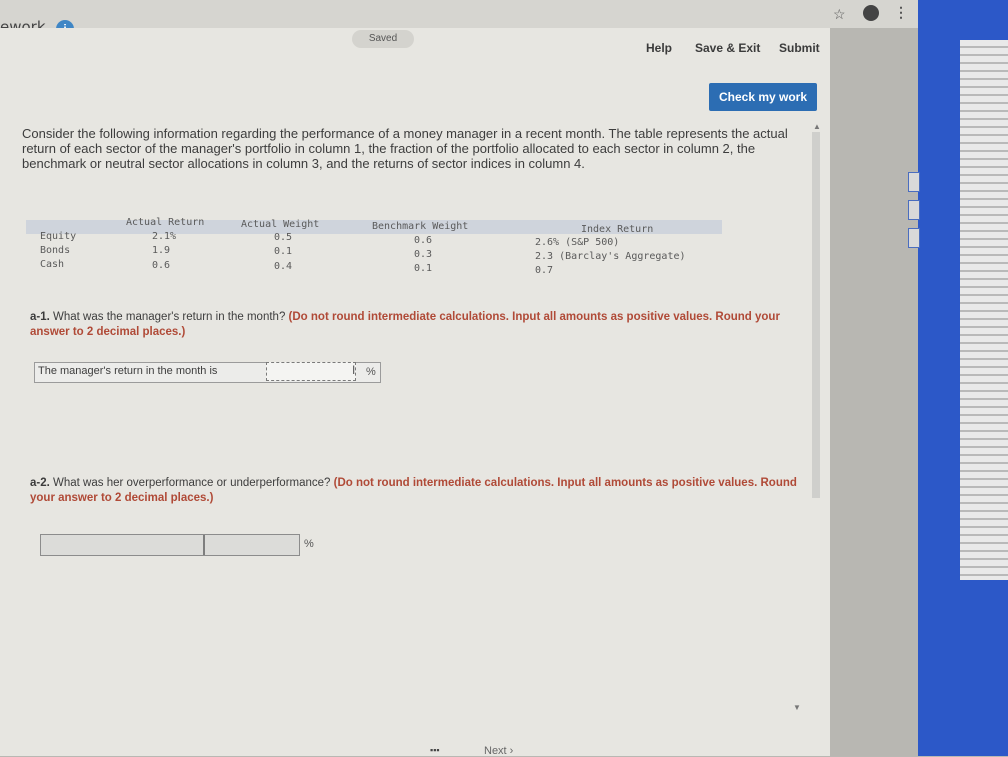  I want to click on question-a2-number: a-2., so click(40, 483).